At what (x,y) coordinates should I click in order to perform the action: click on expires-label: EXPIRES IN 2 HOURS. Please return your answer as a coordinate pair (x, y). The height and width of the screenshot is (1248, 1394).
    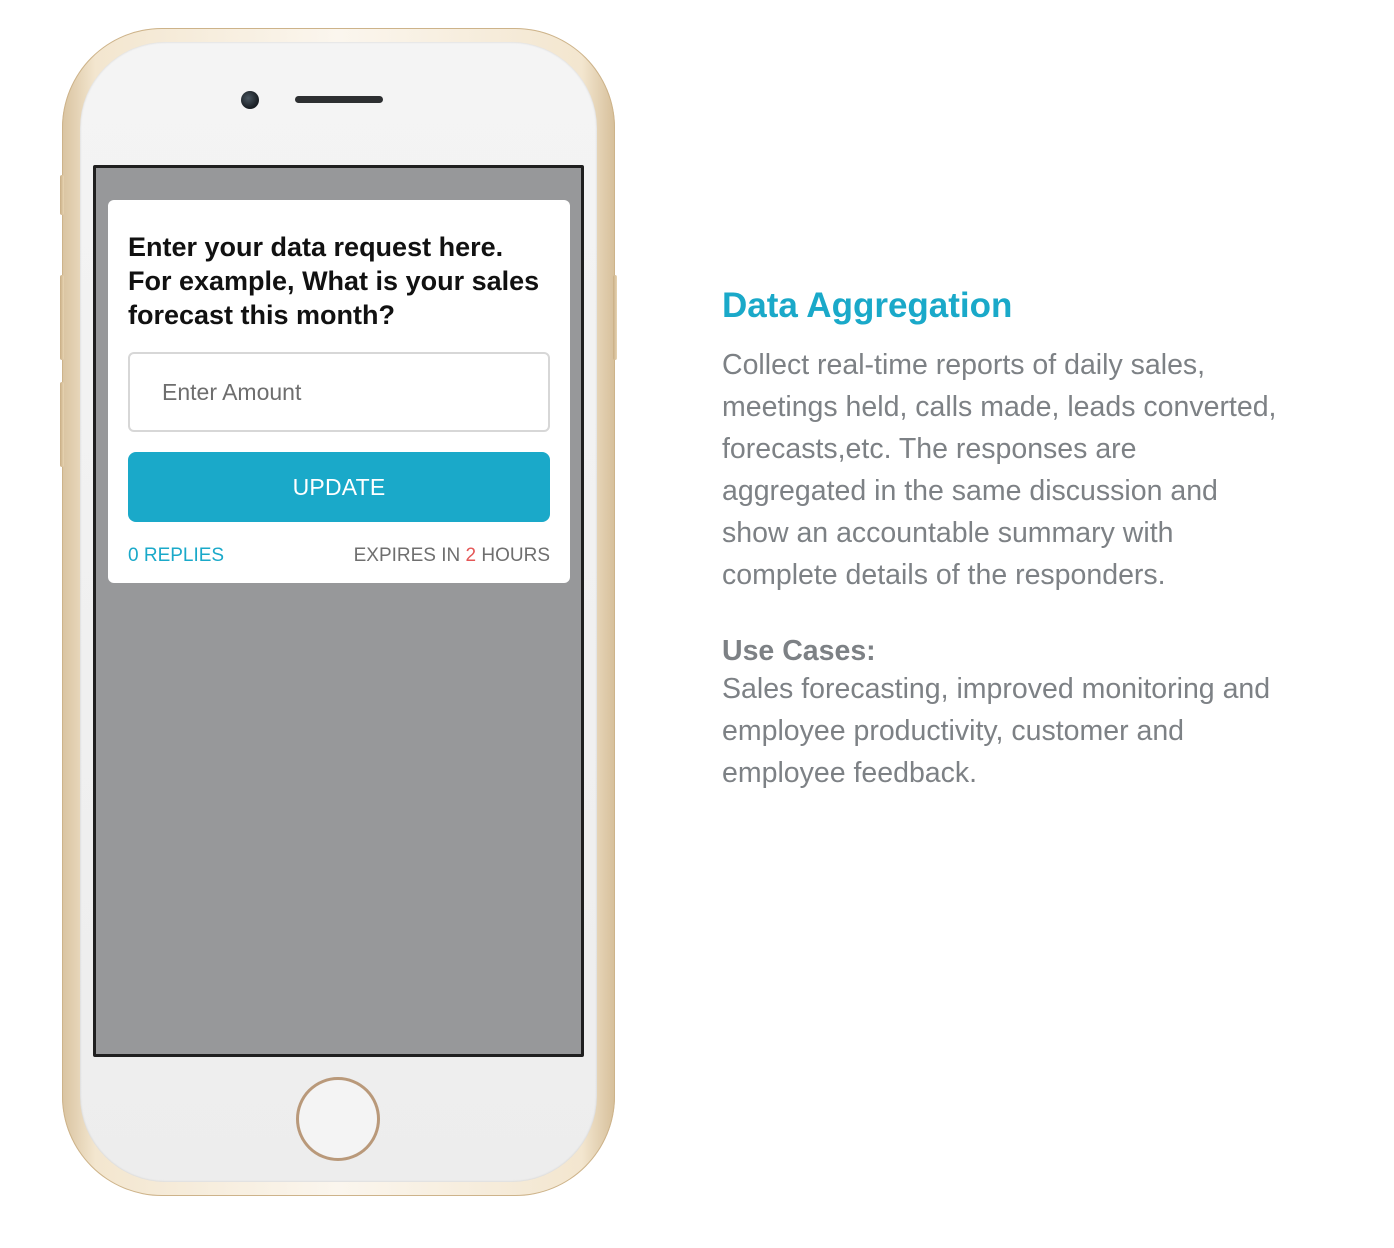
    Looking at the image, I should click on (452, 556).